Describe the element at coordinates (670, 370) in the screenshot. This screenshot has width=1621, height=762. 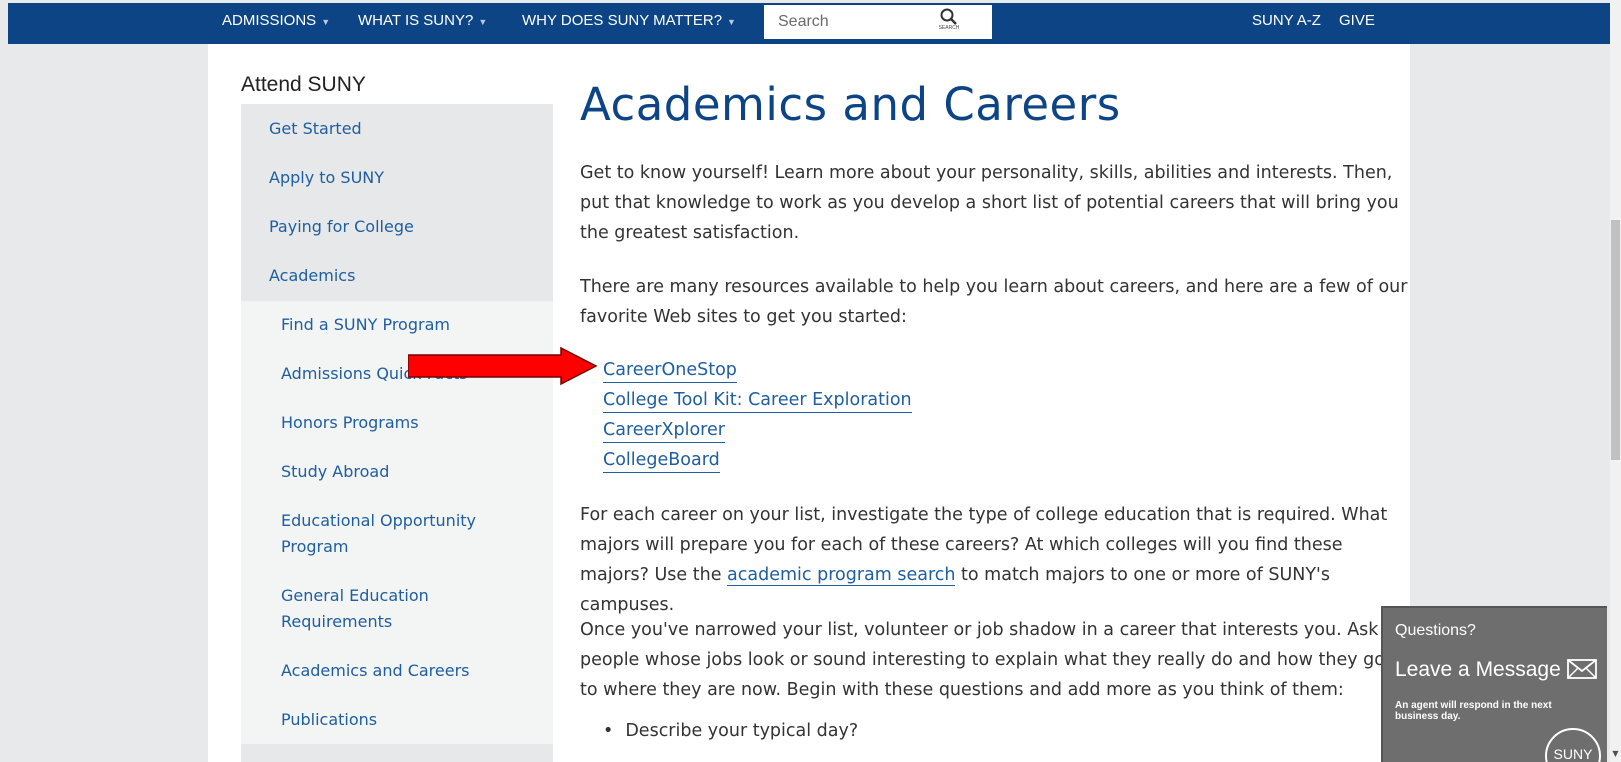
I see `link-careeronestop: CareerOneStop` at that location.